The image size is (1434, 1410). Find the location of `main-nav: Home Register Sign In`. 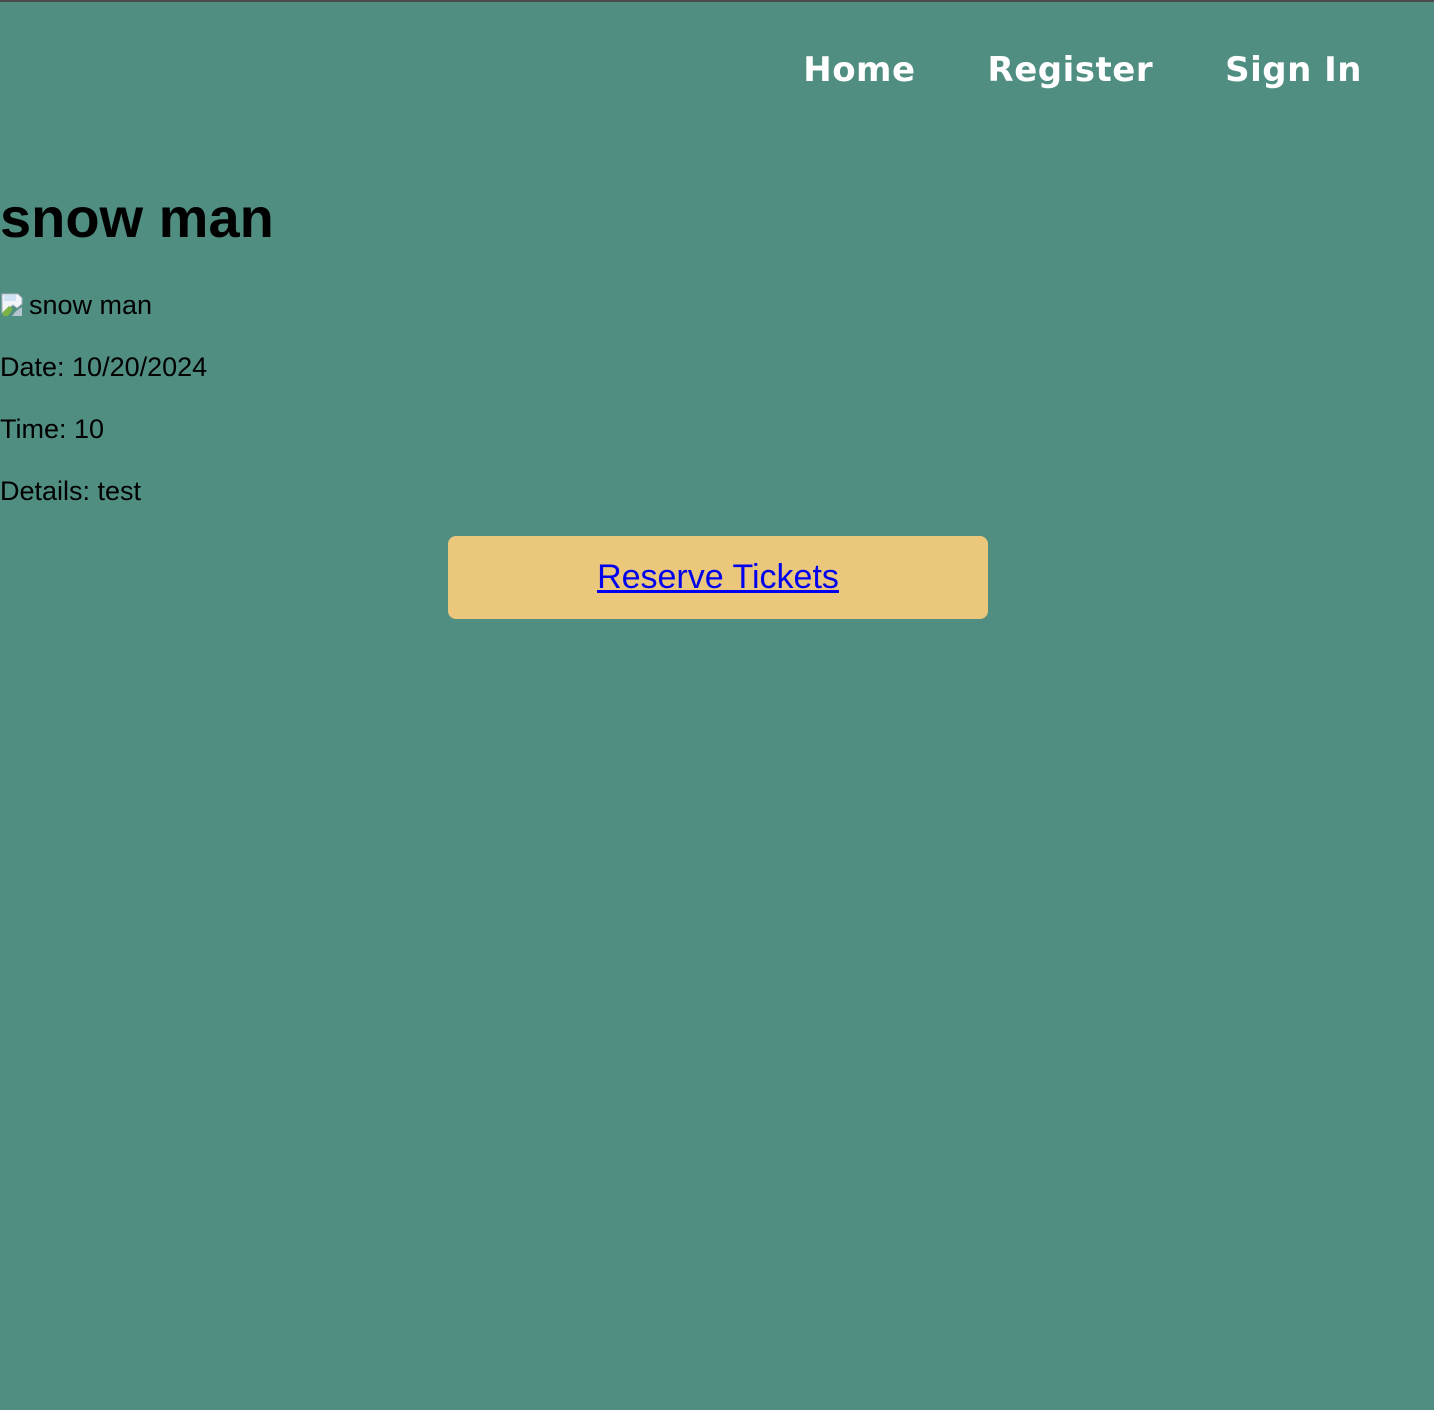

main-nav: Home Register Sign In is located at coordinates (1082, 70).